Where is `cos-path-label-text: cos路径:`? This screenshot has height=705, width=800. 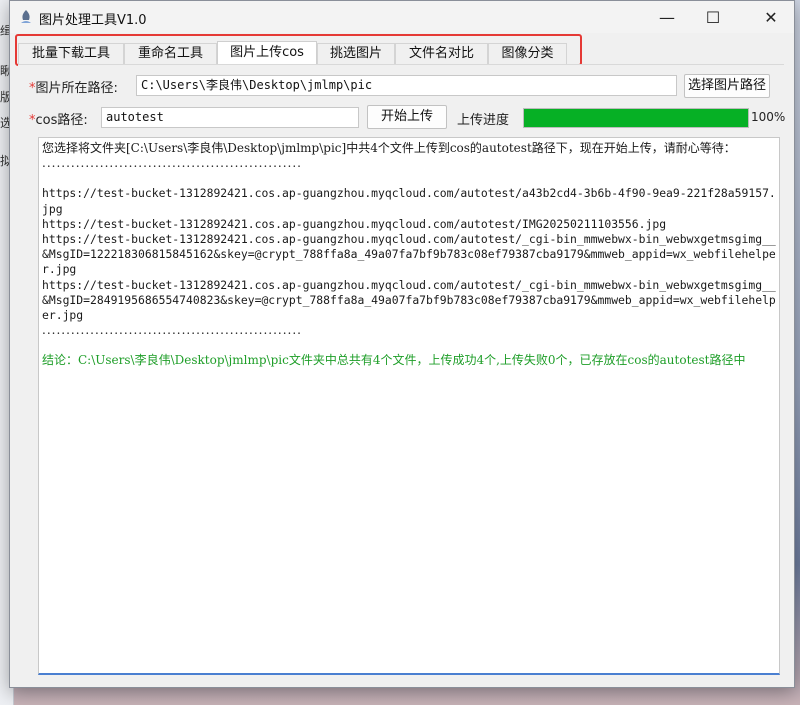 cos-path-label-text: cos路径: is located at coordinates (61, 120).